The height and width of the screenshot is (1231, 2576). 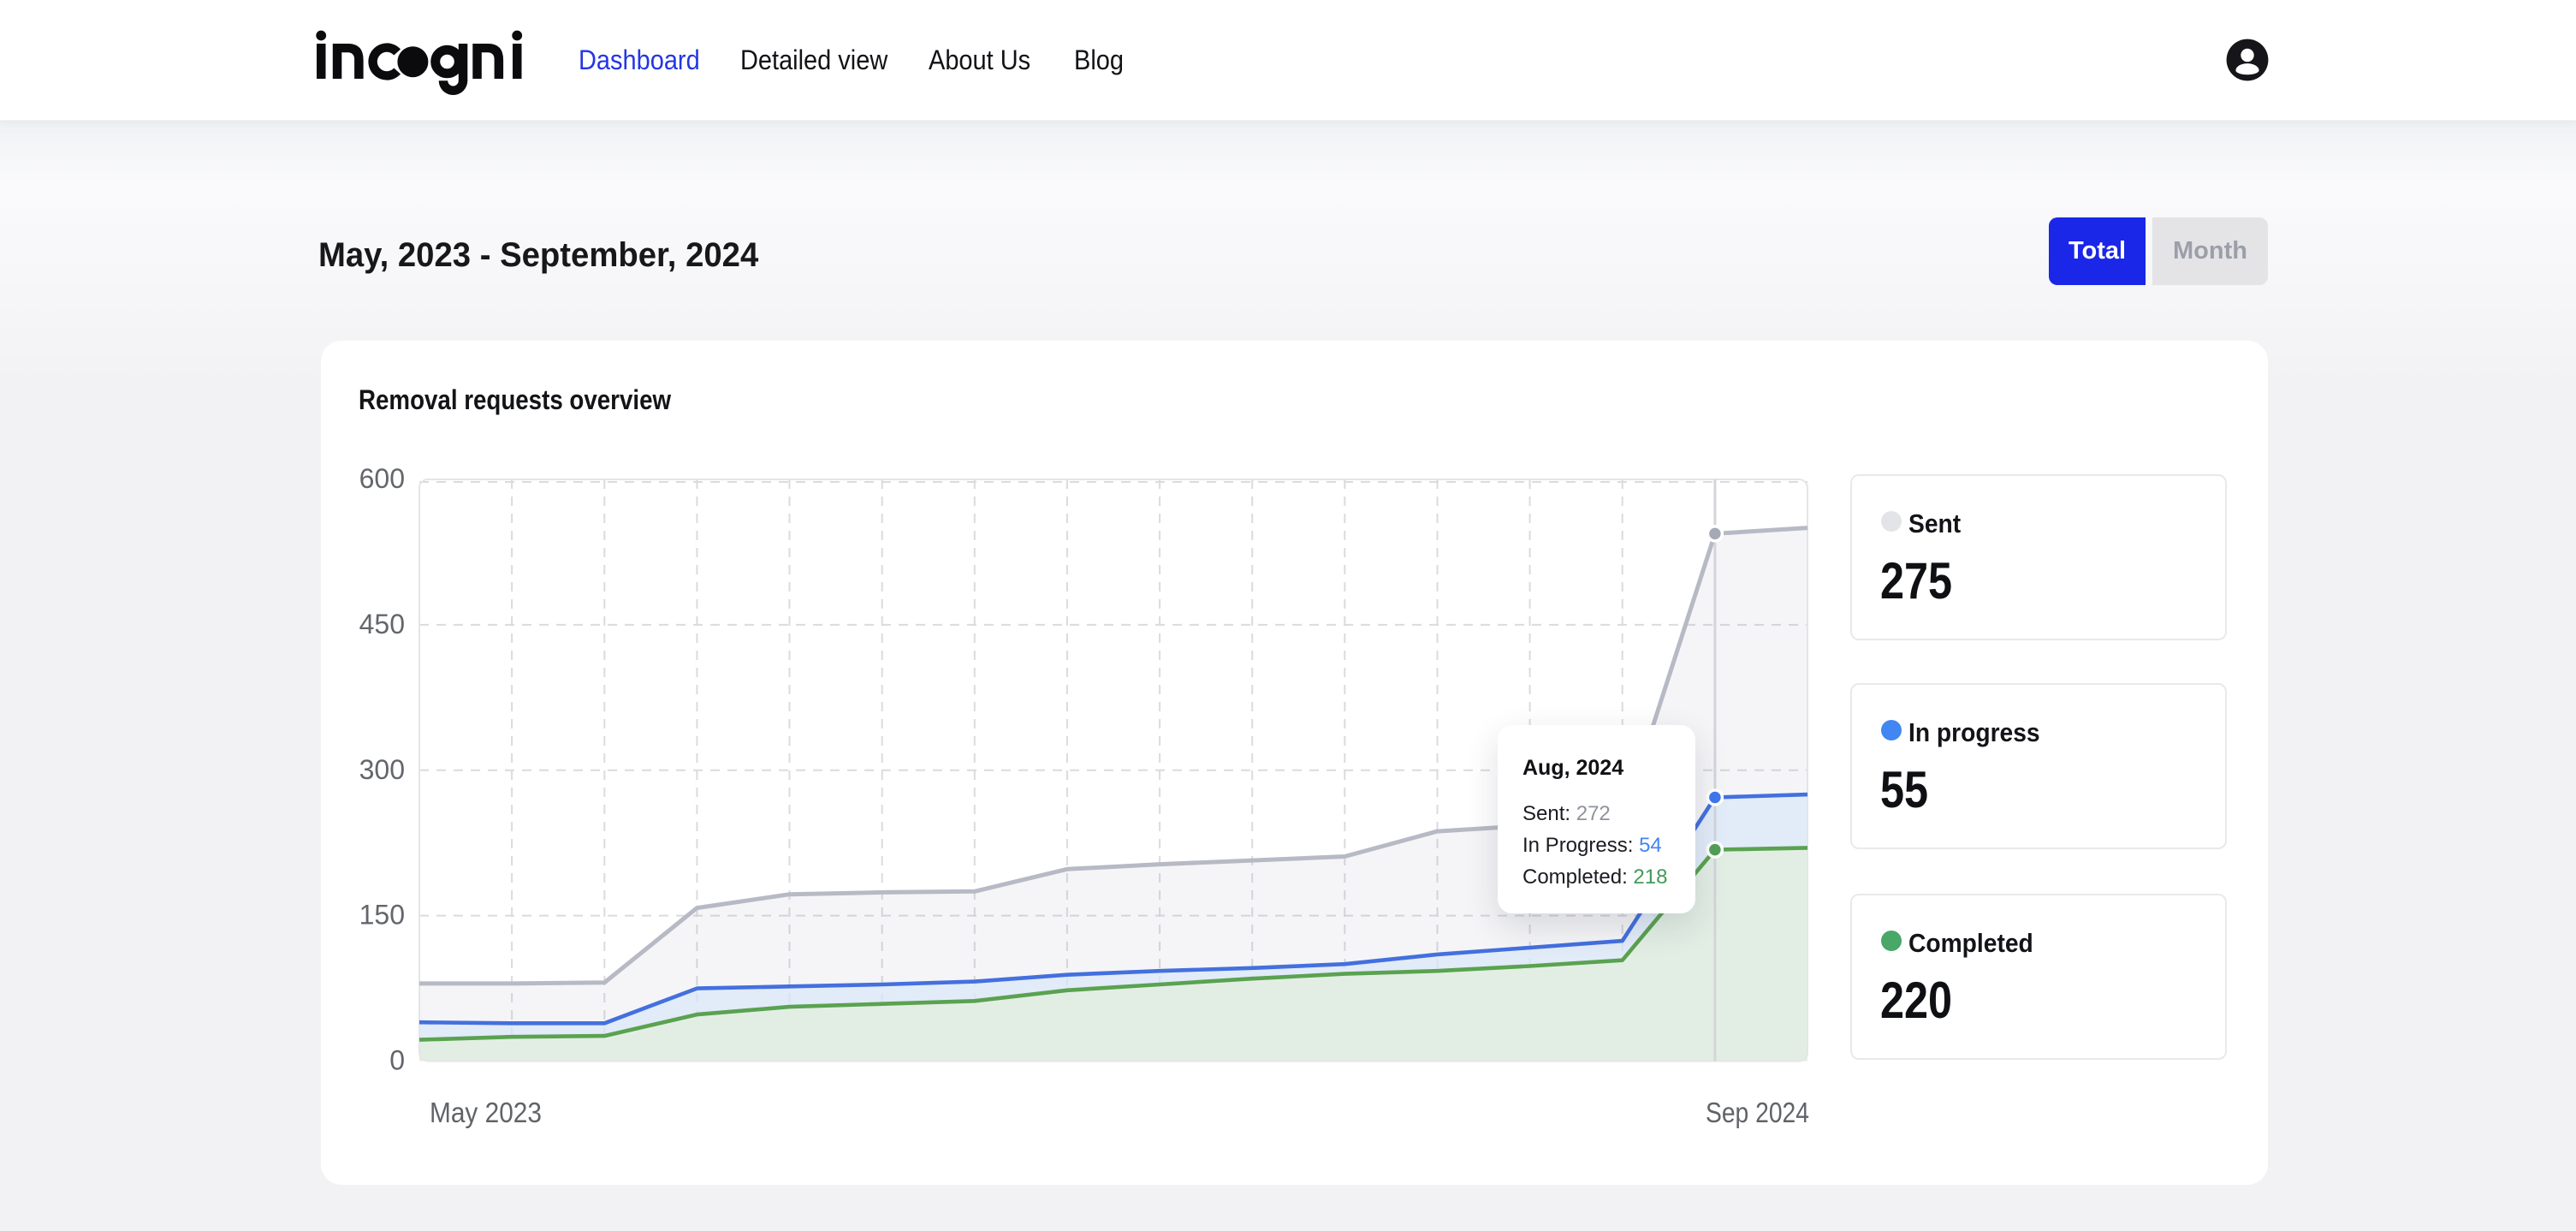 I want to click on svg-text: May 2023, so click(x=486, y=1113).